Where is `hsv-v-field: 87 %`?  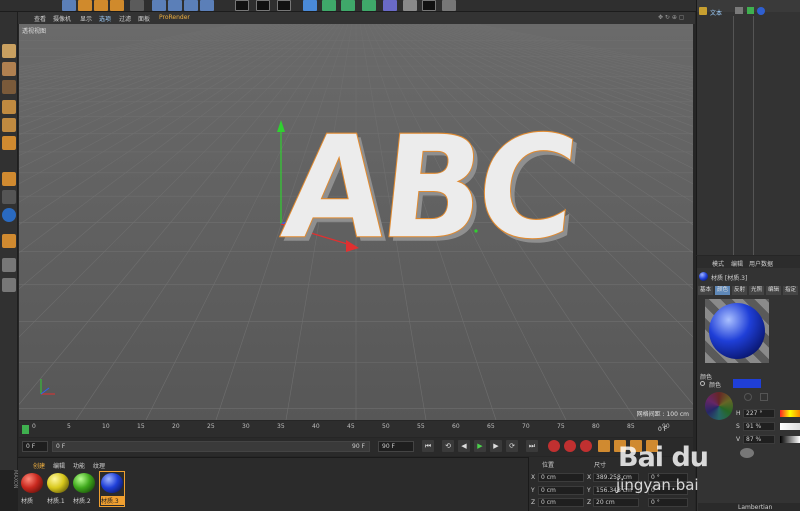
hsv-v-field: 87 % is located at coordinates (759, 439).